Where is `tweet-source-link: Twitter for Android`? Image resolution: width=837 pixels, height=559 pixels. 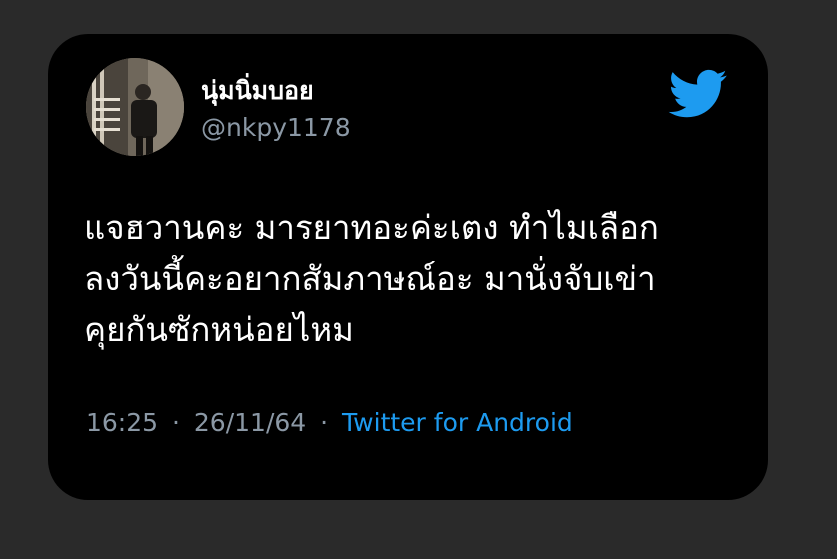 tweet-source-link: Twitter for Android is located at coordinates (457, 422).